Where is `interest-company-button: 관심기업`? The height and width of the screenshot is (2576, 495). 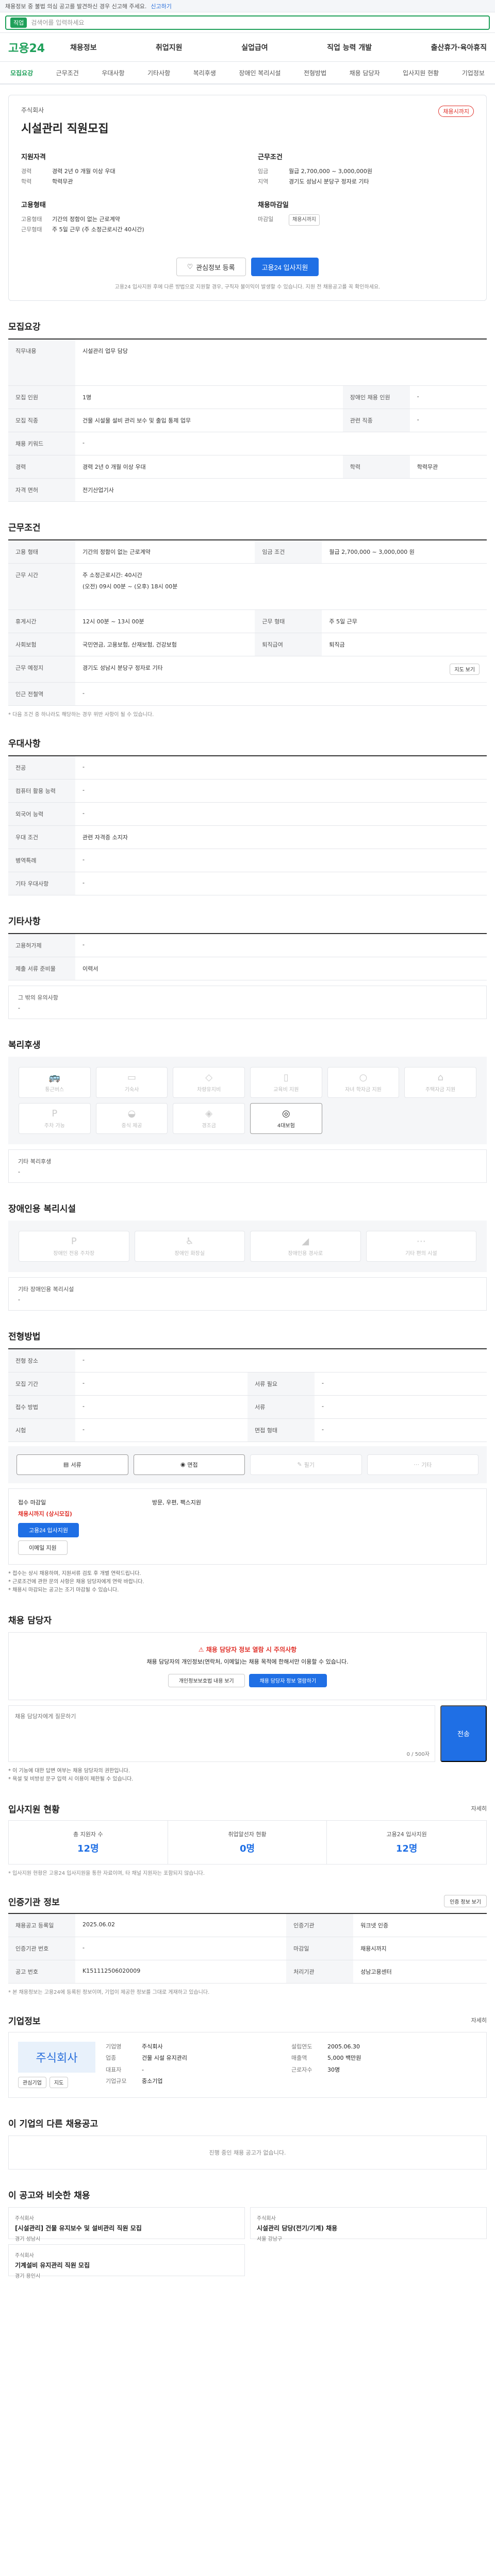 interest-company-button: 관심기업 is located at coordinates (32, 2082).